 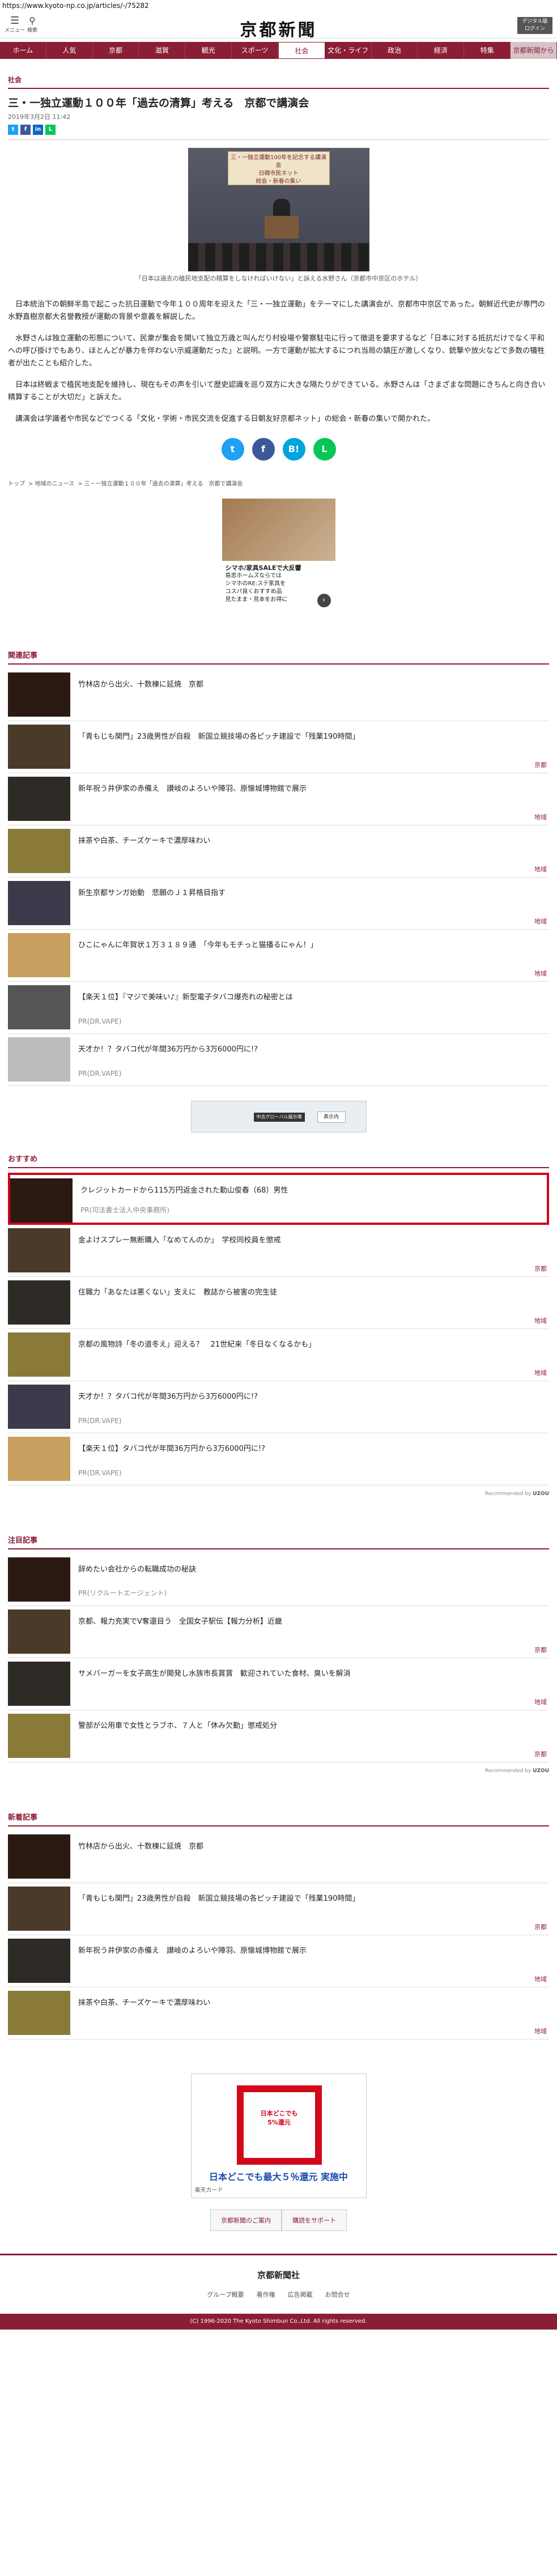 I want to click on footer-link: 京都新聞のご案内, so click(x=246, y=2220).